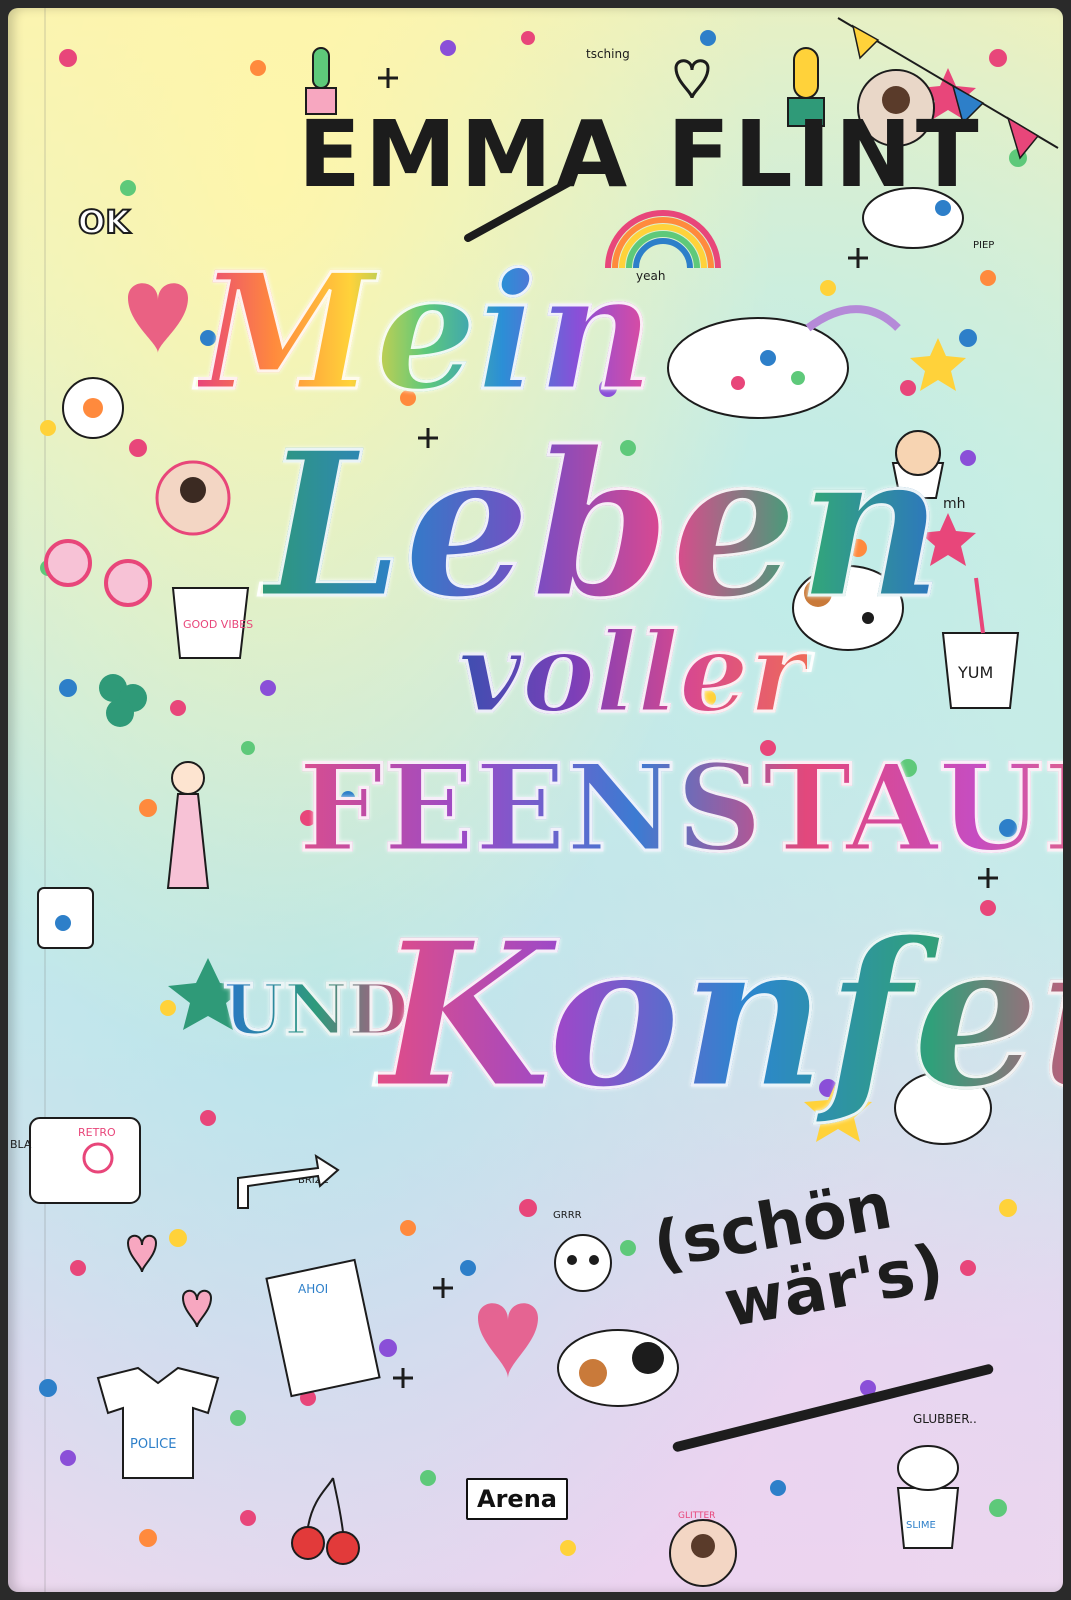 The image size is (1071, 1600). What do you see at coordinates (93, 408) in the screenshot?
I see `daisy-icon` at bounding box center [93, 408].